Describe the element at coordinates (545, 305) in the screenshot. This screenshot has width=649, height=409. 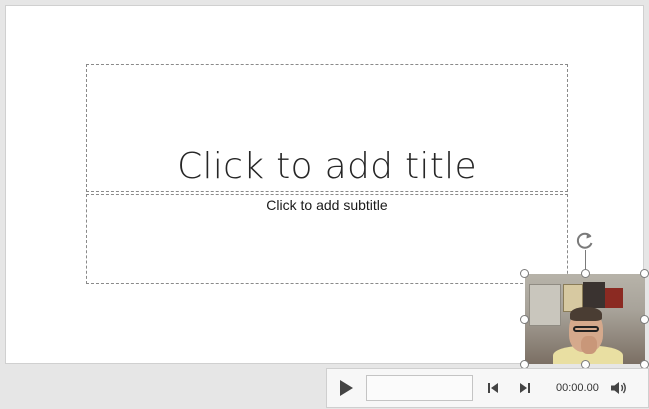
I see `video-bookshelf` at that location.